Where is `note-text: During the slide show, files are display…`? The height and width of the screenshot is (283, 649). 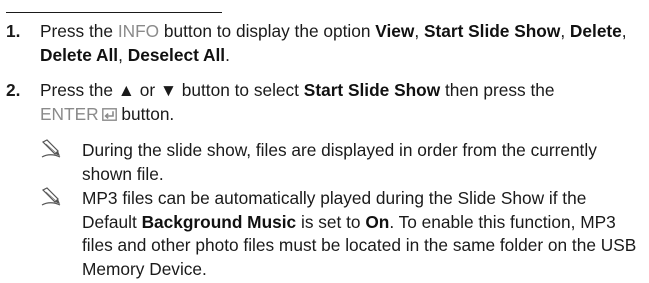 note-text: During the slide show, files are display… is located at coordinates (339, 162).